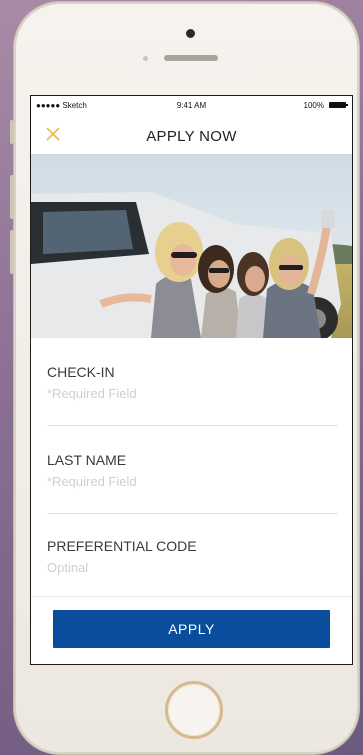 This screenshot has width=363, height=755. Describe the element at coordinates (12, 252) in the screenshot. I see `volume-down-button` at that location.